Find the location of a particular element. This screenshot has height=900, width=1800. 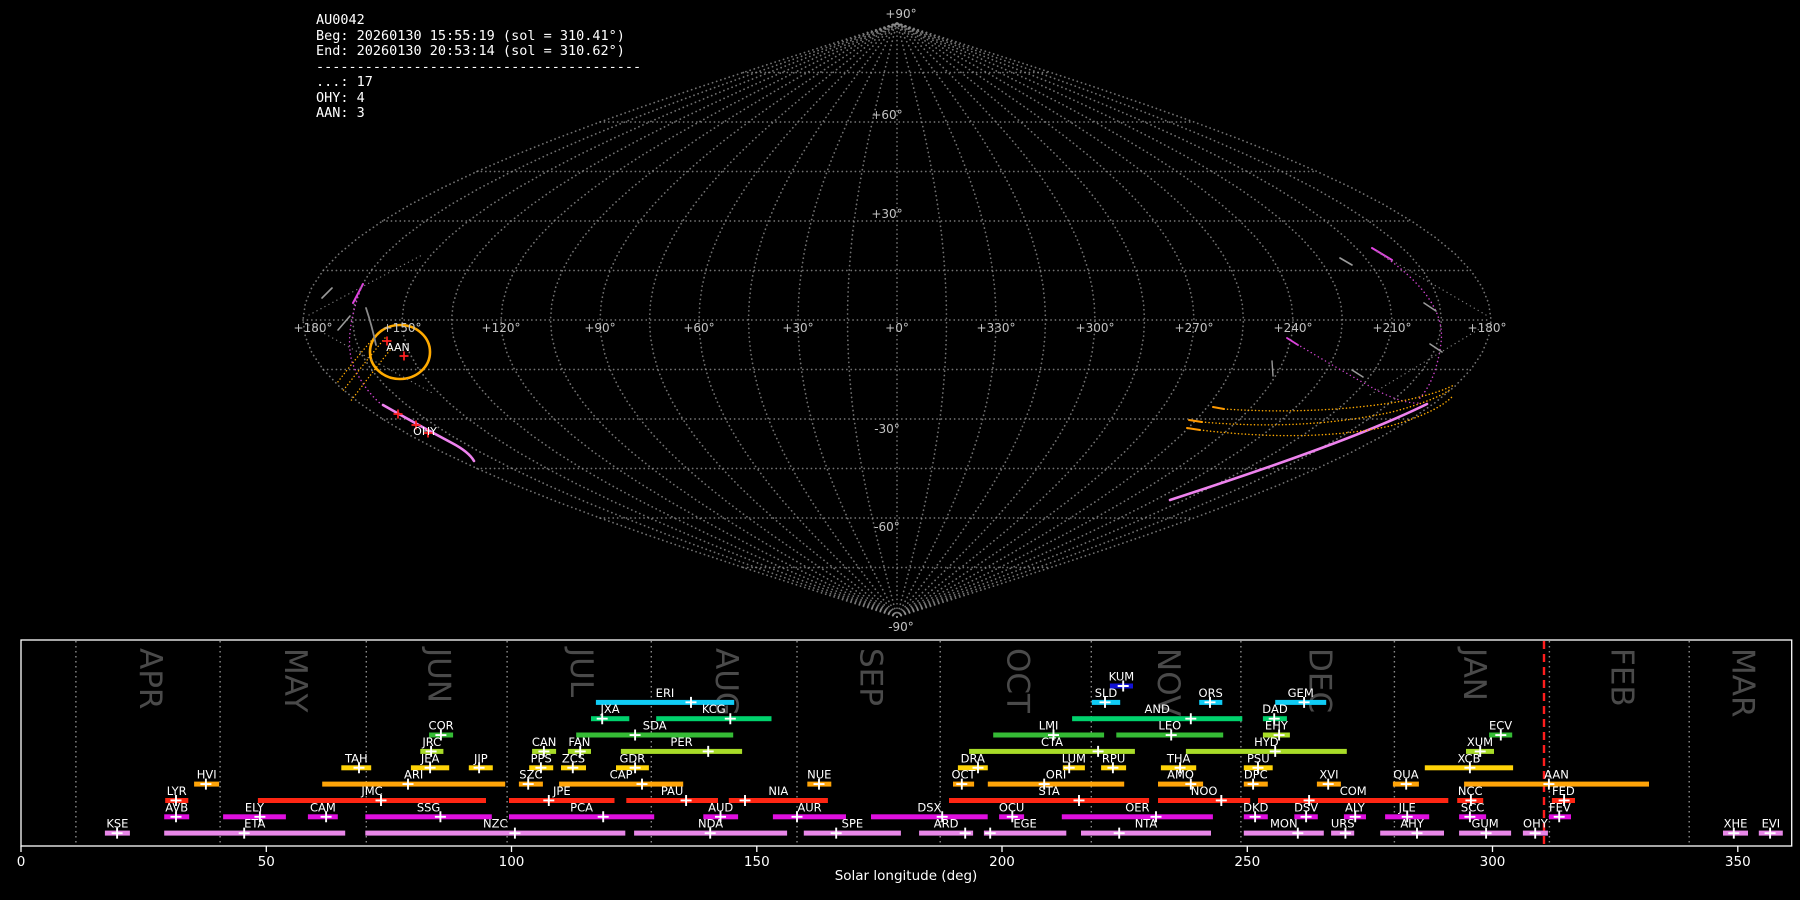

shower-TAH: TAH is located at coordinates (356, 762).